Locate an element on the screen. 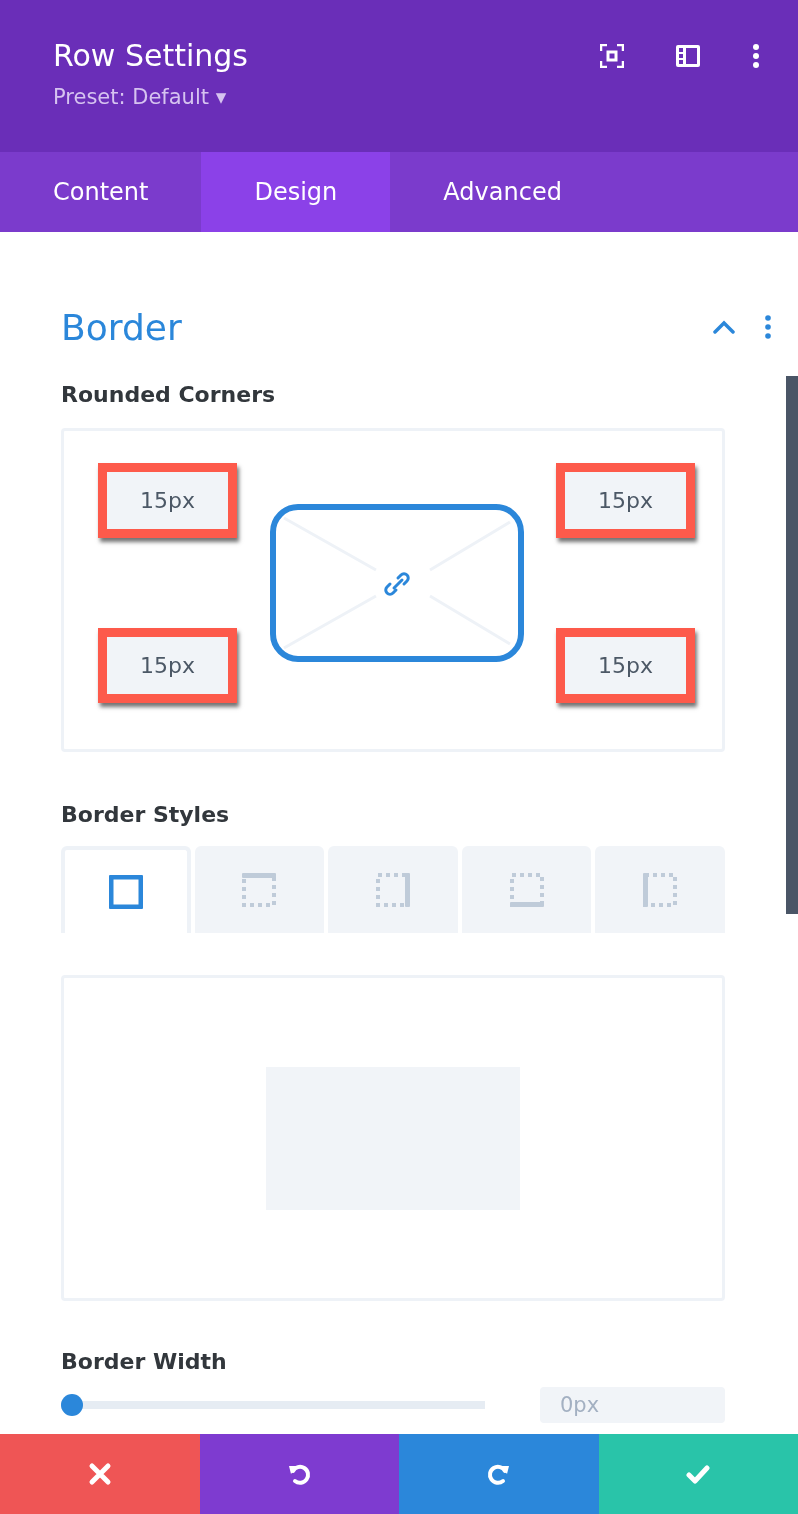  border-right-icon is located at coordinates (393, 889).